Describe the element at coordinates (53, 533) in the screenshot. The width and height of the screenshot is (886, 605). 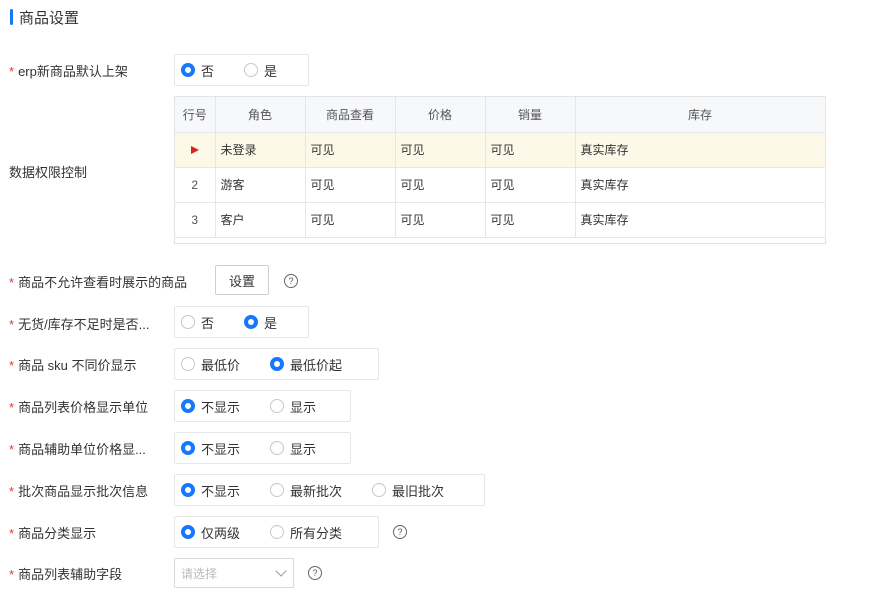
I see `category-display-label: * 商品分类显示` at that location.